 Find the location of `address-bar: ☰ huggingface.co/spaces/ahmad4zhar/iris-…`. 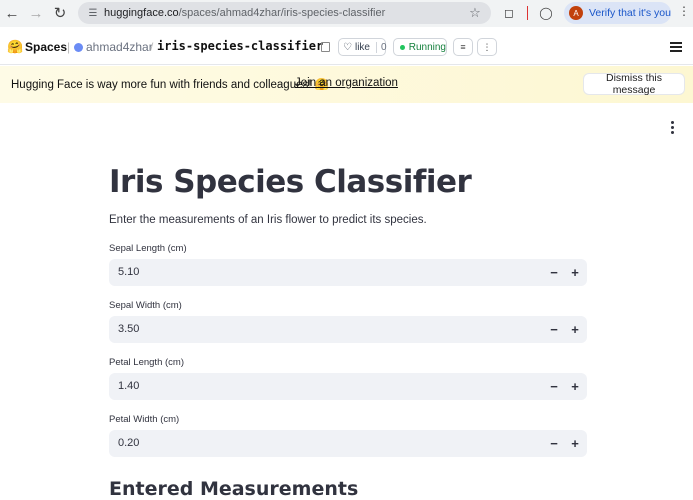

address-bar: ☰ huggingface.co/spaces/ahmad4zhar/iris-… is located at coordinates (284, 13).